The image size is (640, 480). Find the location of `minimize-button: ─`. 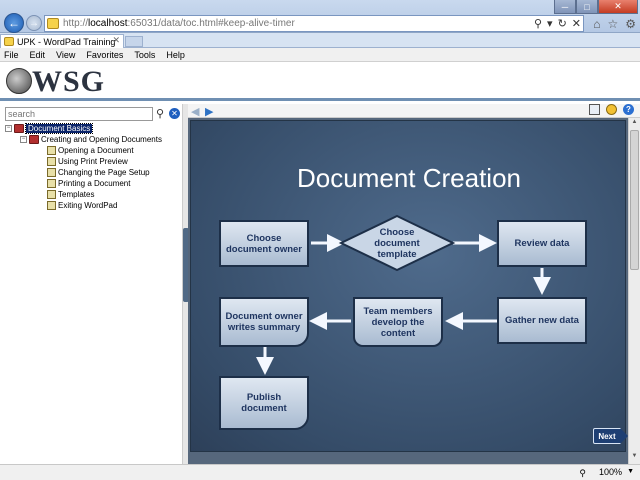

minimize-button: ─ is located at coordinates (565, 7).